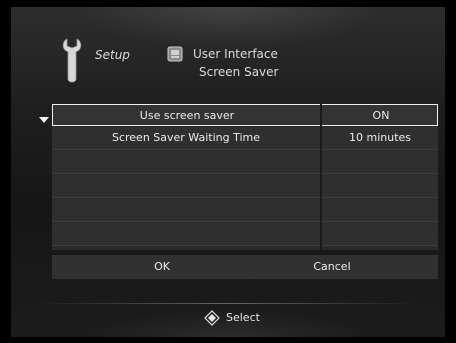  Describe the element at coordinates (228, 303) in the screenshot. I see `footer-divider` at that location.